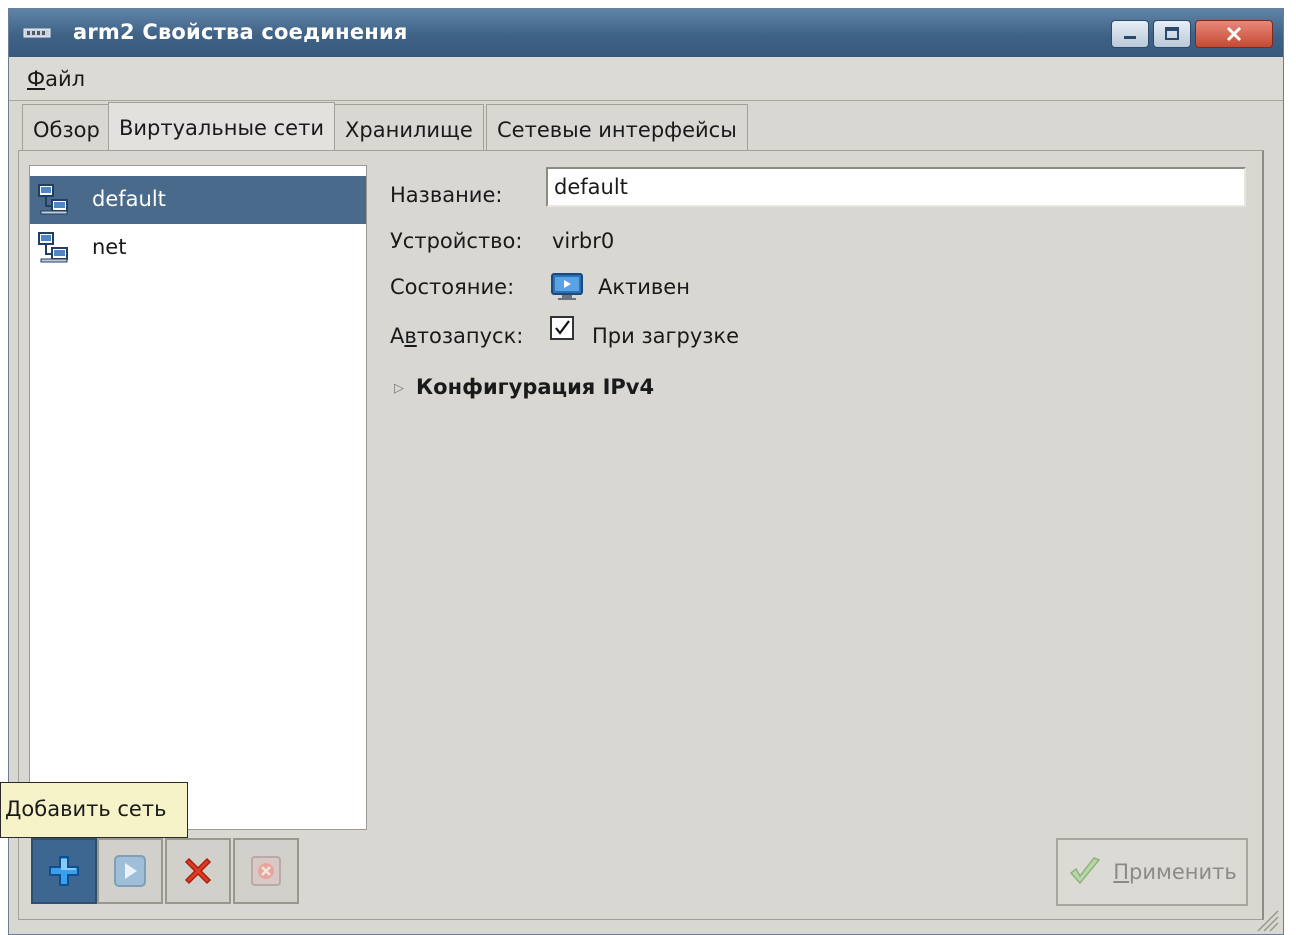 This screenshot has width=1296, height=935. What do you see at coordinates (446, 195) in the screenshot?
I see `name-label: Название:` at bounding box center [446, 195].